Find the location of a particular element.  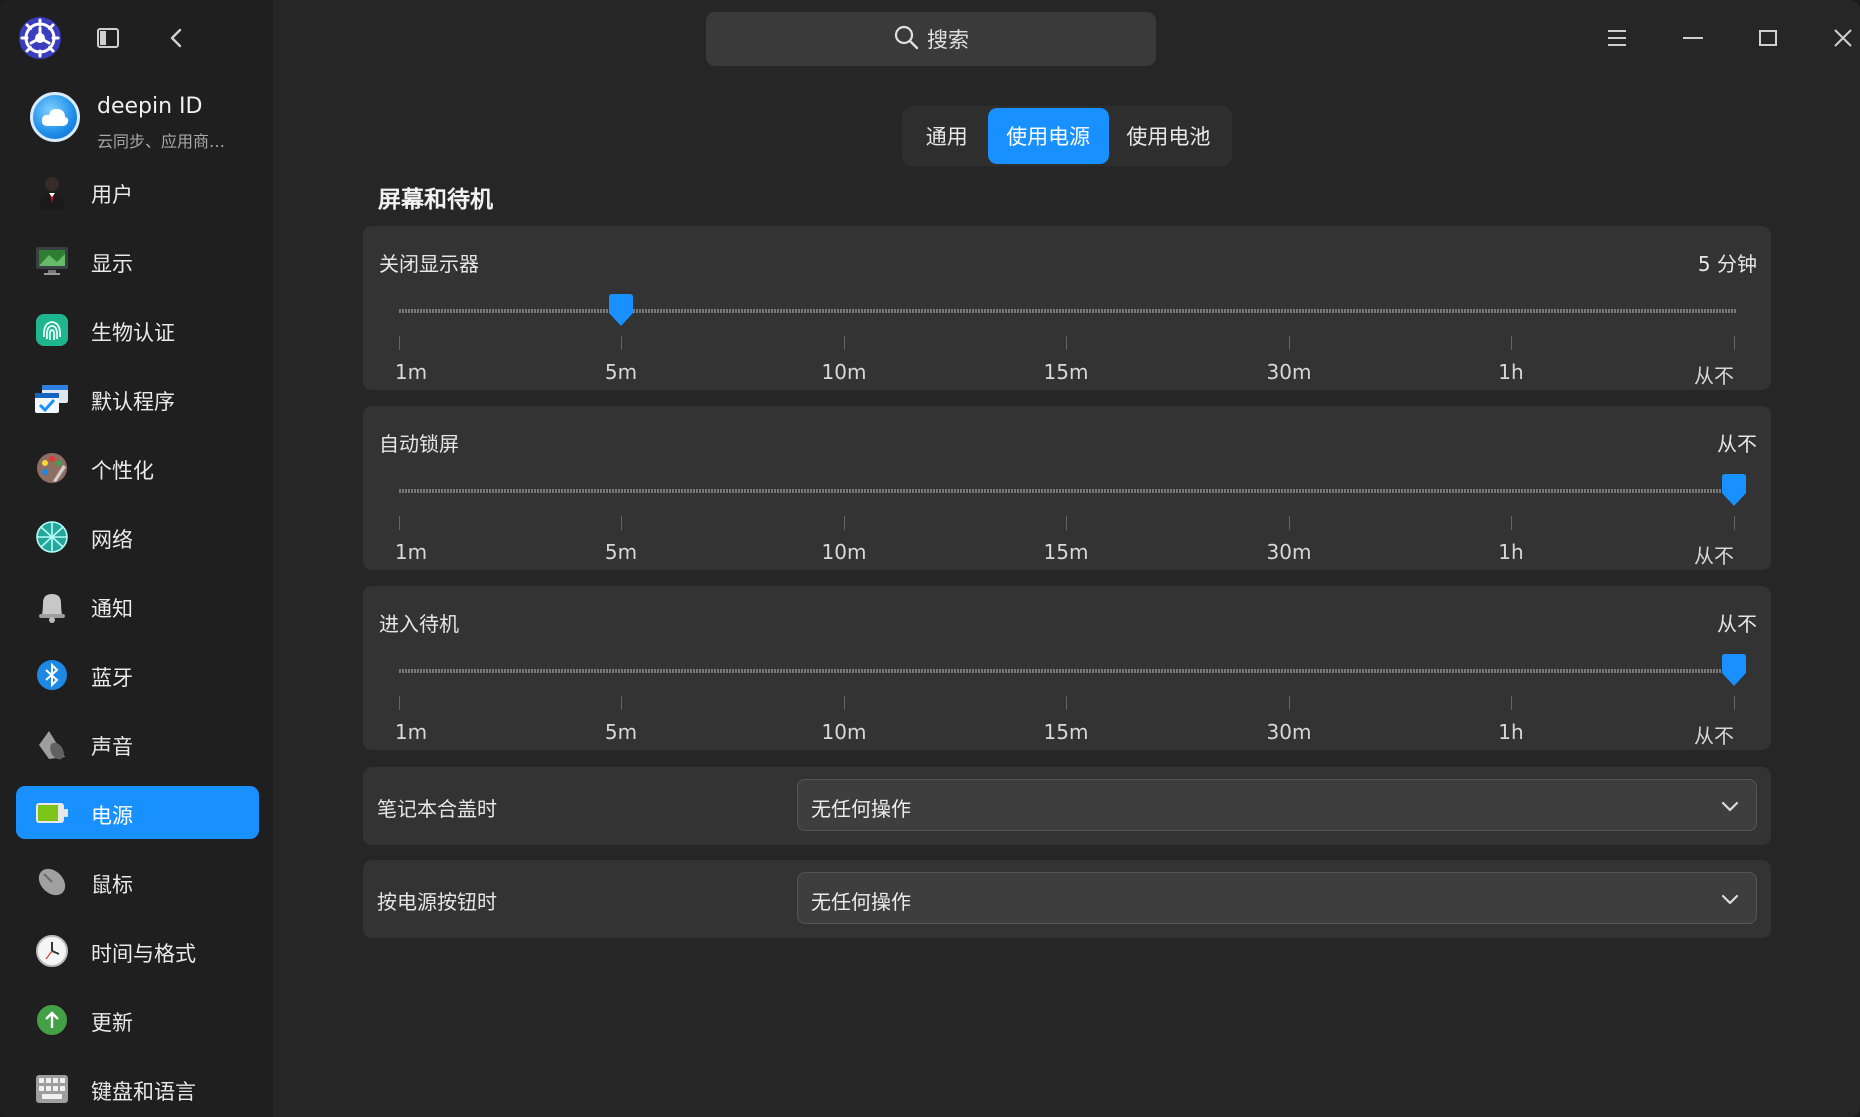

sidebar-item-keyboard-language: 键盘和语言 is located at coordinates (137, 1088).